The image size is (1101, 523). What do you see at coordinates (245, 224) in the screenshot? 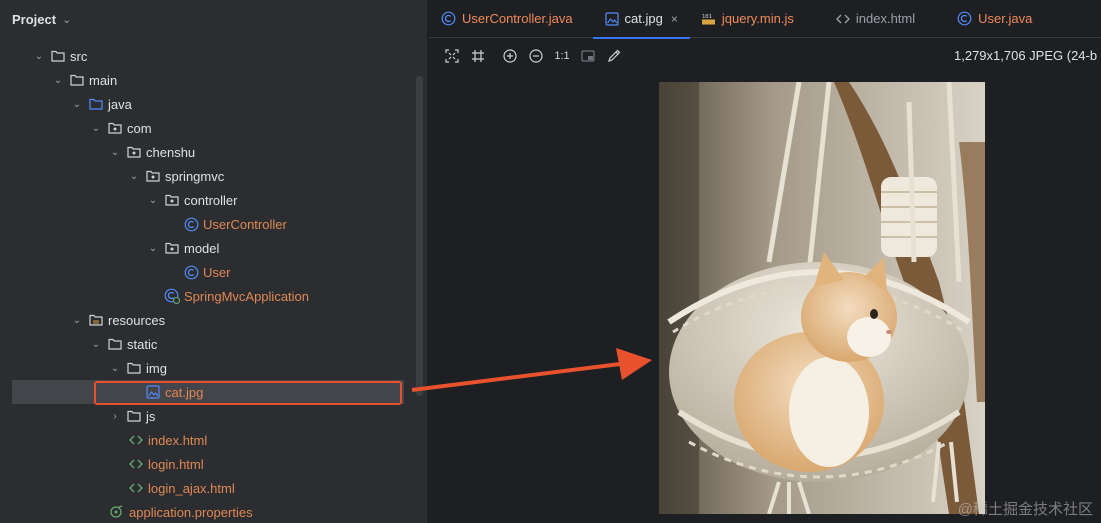
I see `tree-item-label: UserController` at bounding box center [245, 224].